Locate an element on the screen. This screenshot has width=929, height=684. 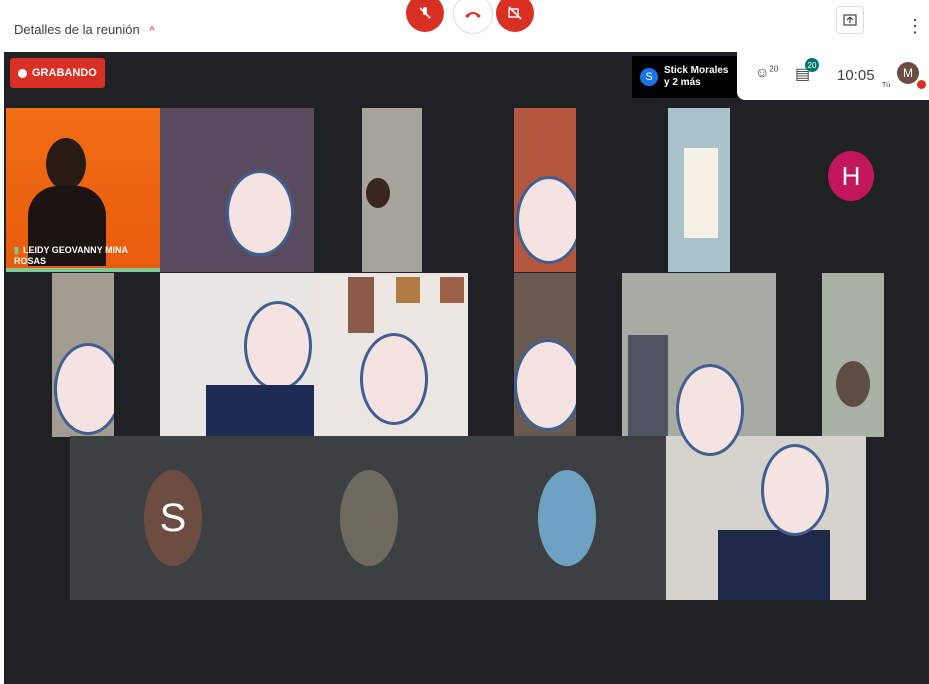
present-icon is located at coordinates (850, 20).